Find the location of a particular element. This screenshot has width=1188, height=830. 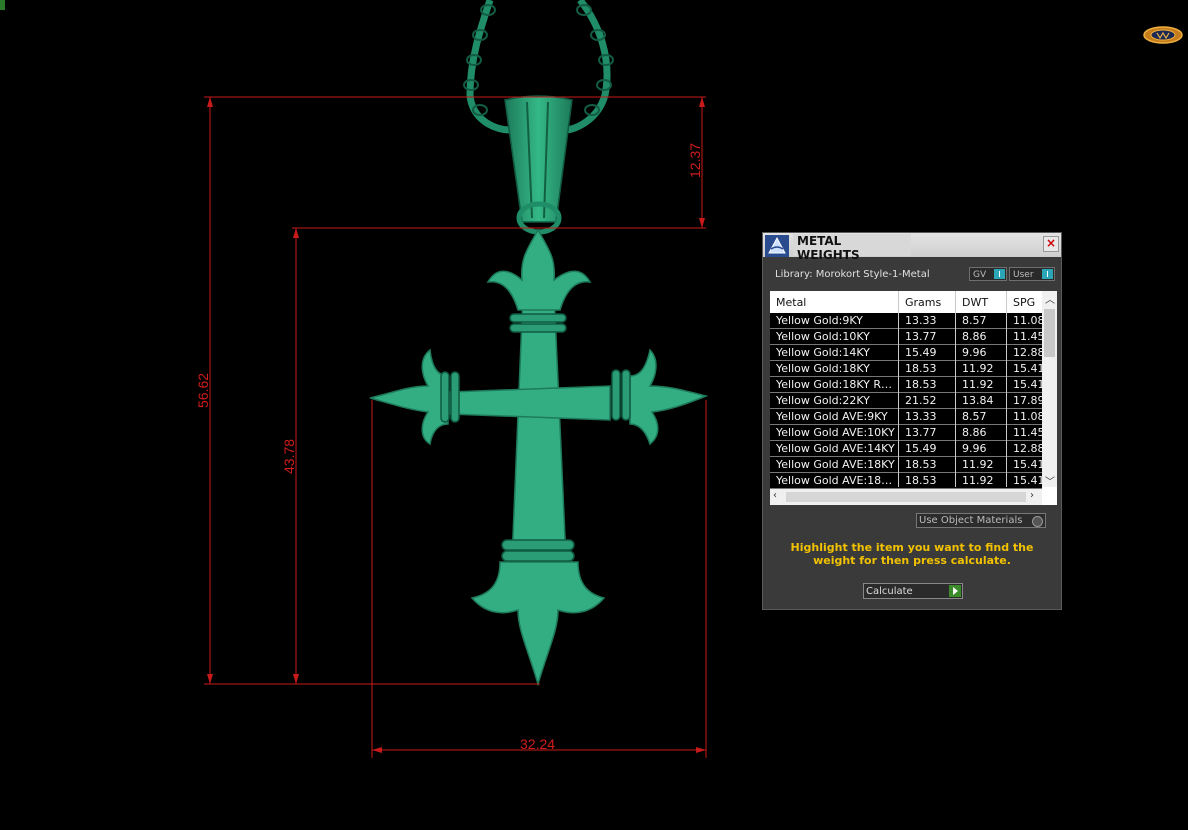

use-object-materials-option: Use Object Materials is located at coordinates (981, 520).